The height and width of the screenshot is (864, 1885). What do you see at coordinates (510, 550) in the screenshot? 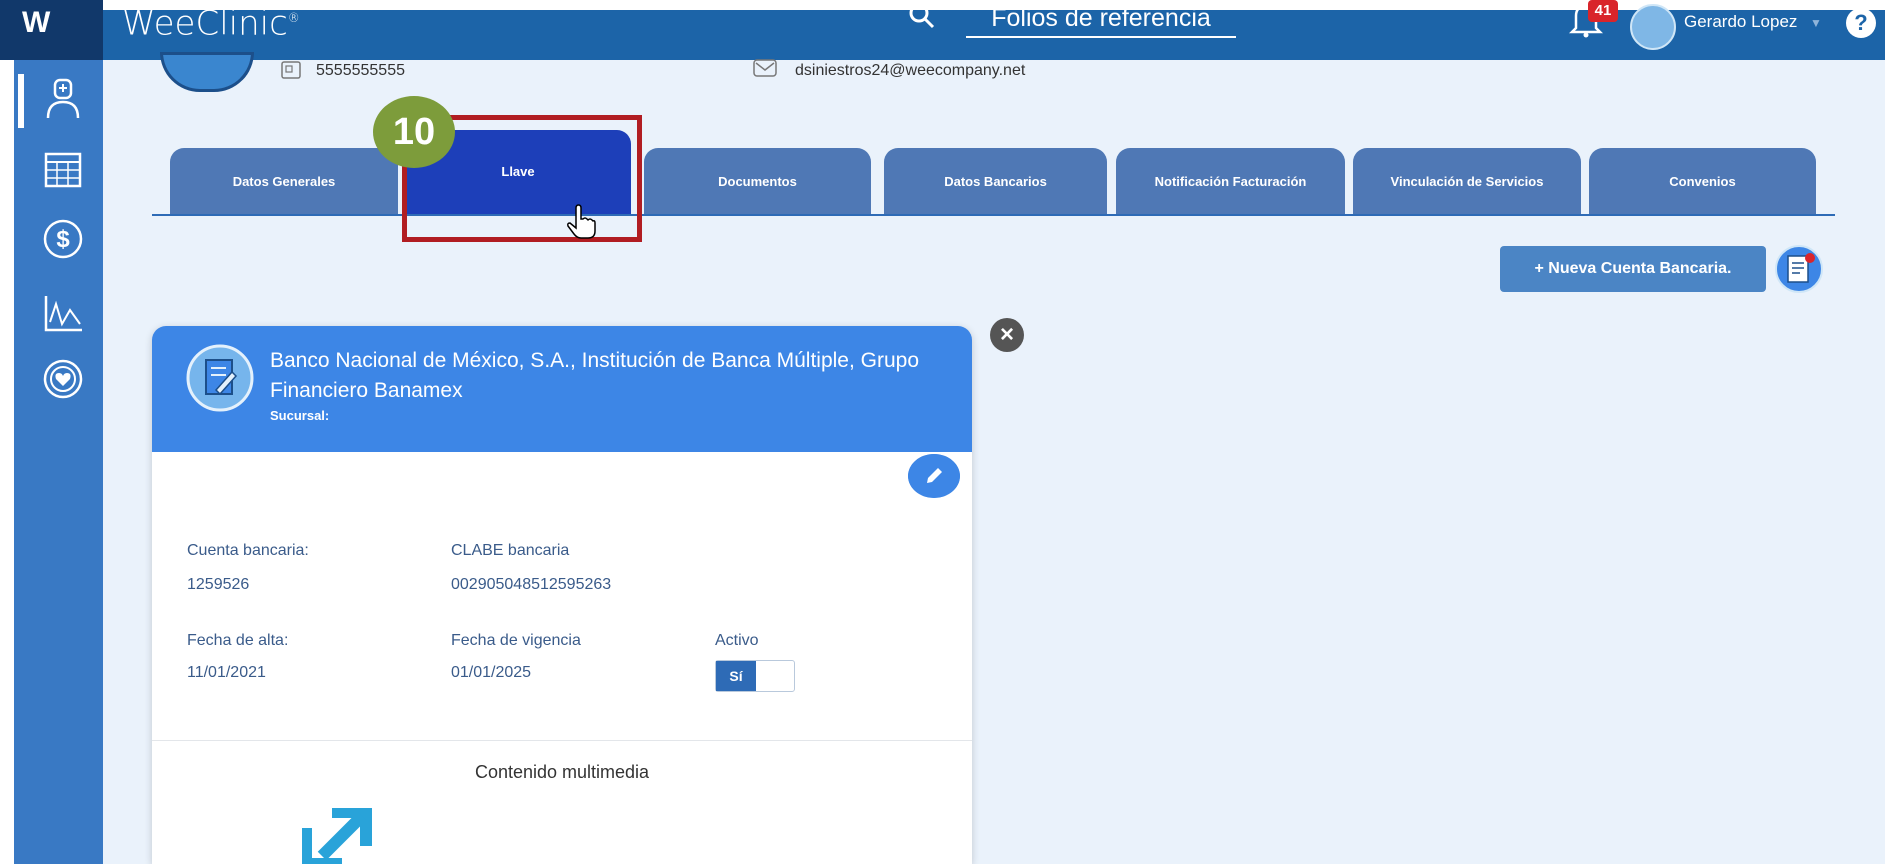
I see `clabe-bancaria-label: CLABE bancaria` at bounding box center [510, 550].